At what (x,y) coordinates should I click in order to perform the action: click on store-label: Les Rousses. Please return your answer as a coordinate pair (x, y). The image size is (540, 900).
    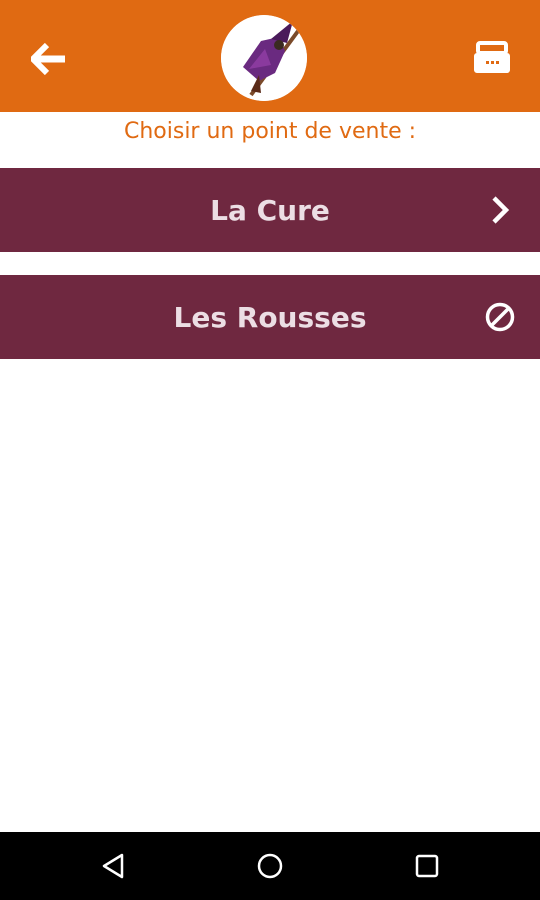
    Looking at the image, I should click on (270, 317).